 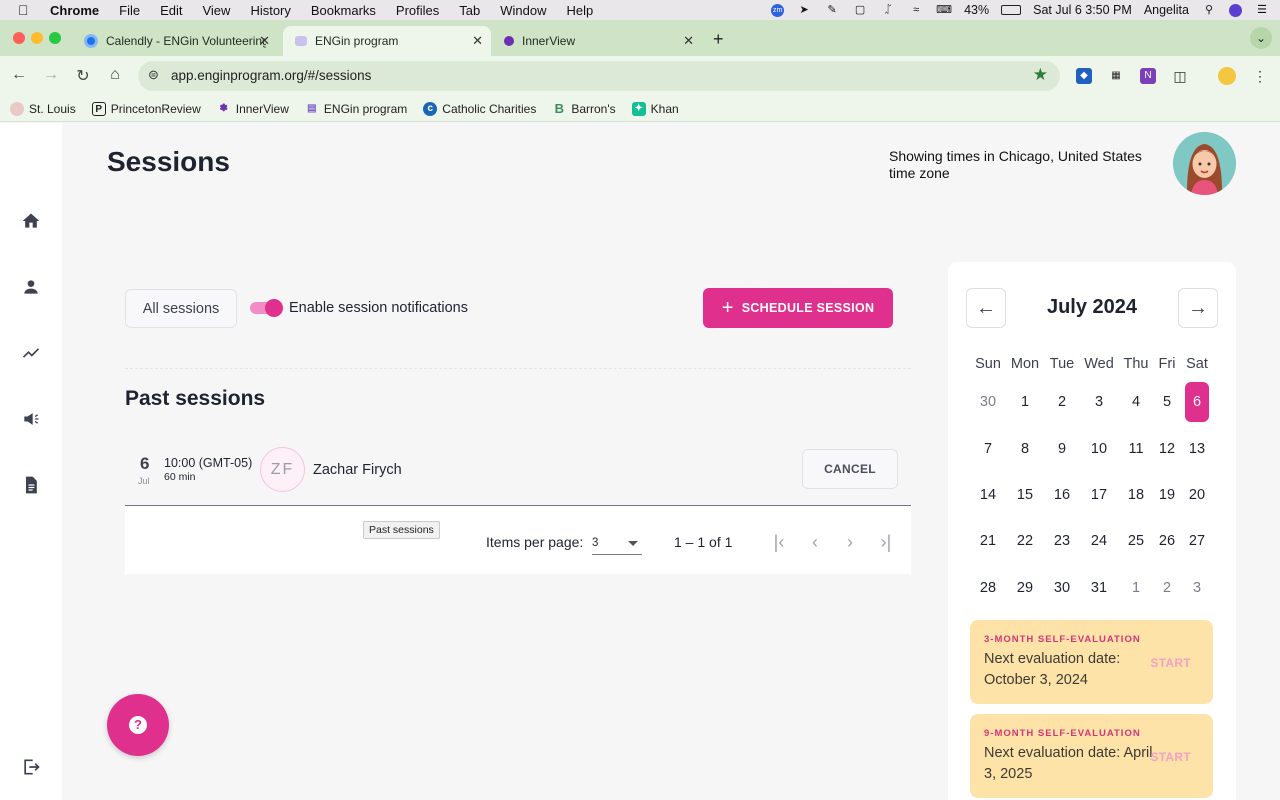 What do you see at coordinates (1235, 10) in the screenshot?
I see `siri-icon` at bounding box center [1235, 10].